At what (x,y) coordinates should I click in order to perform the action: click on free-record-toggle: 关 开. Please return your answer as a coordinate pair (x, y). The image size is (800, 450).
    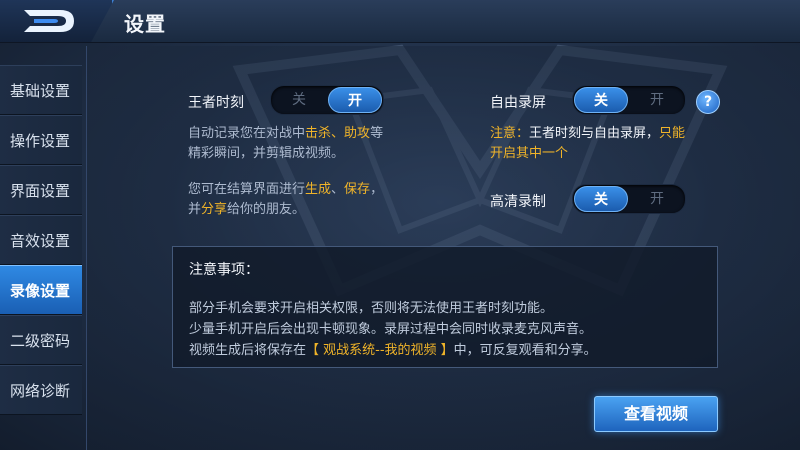
    Looking at the image, I should click on (629, 100).